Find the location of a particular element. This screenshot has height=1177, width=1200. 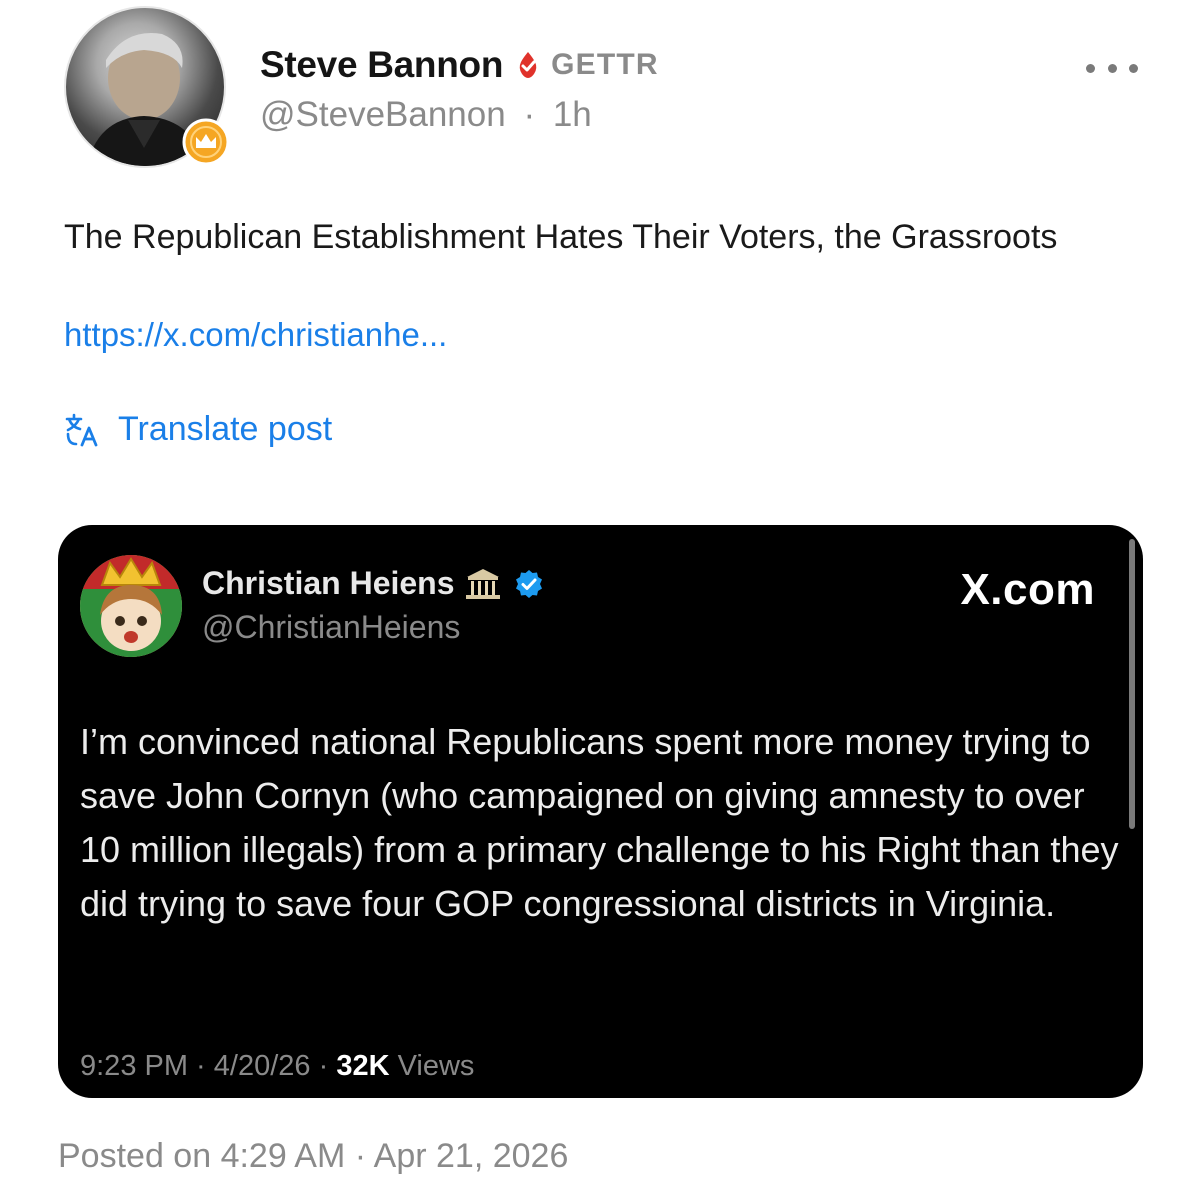

author-row: Steve Bannon GETTR is located at coordinates (459, 65).